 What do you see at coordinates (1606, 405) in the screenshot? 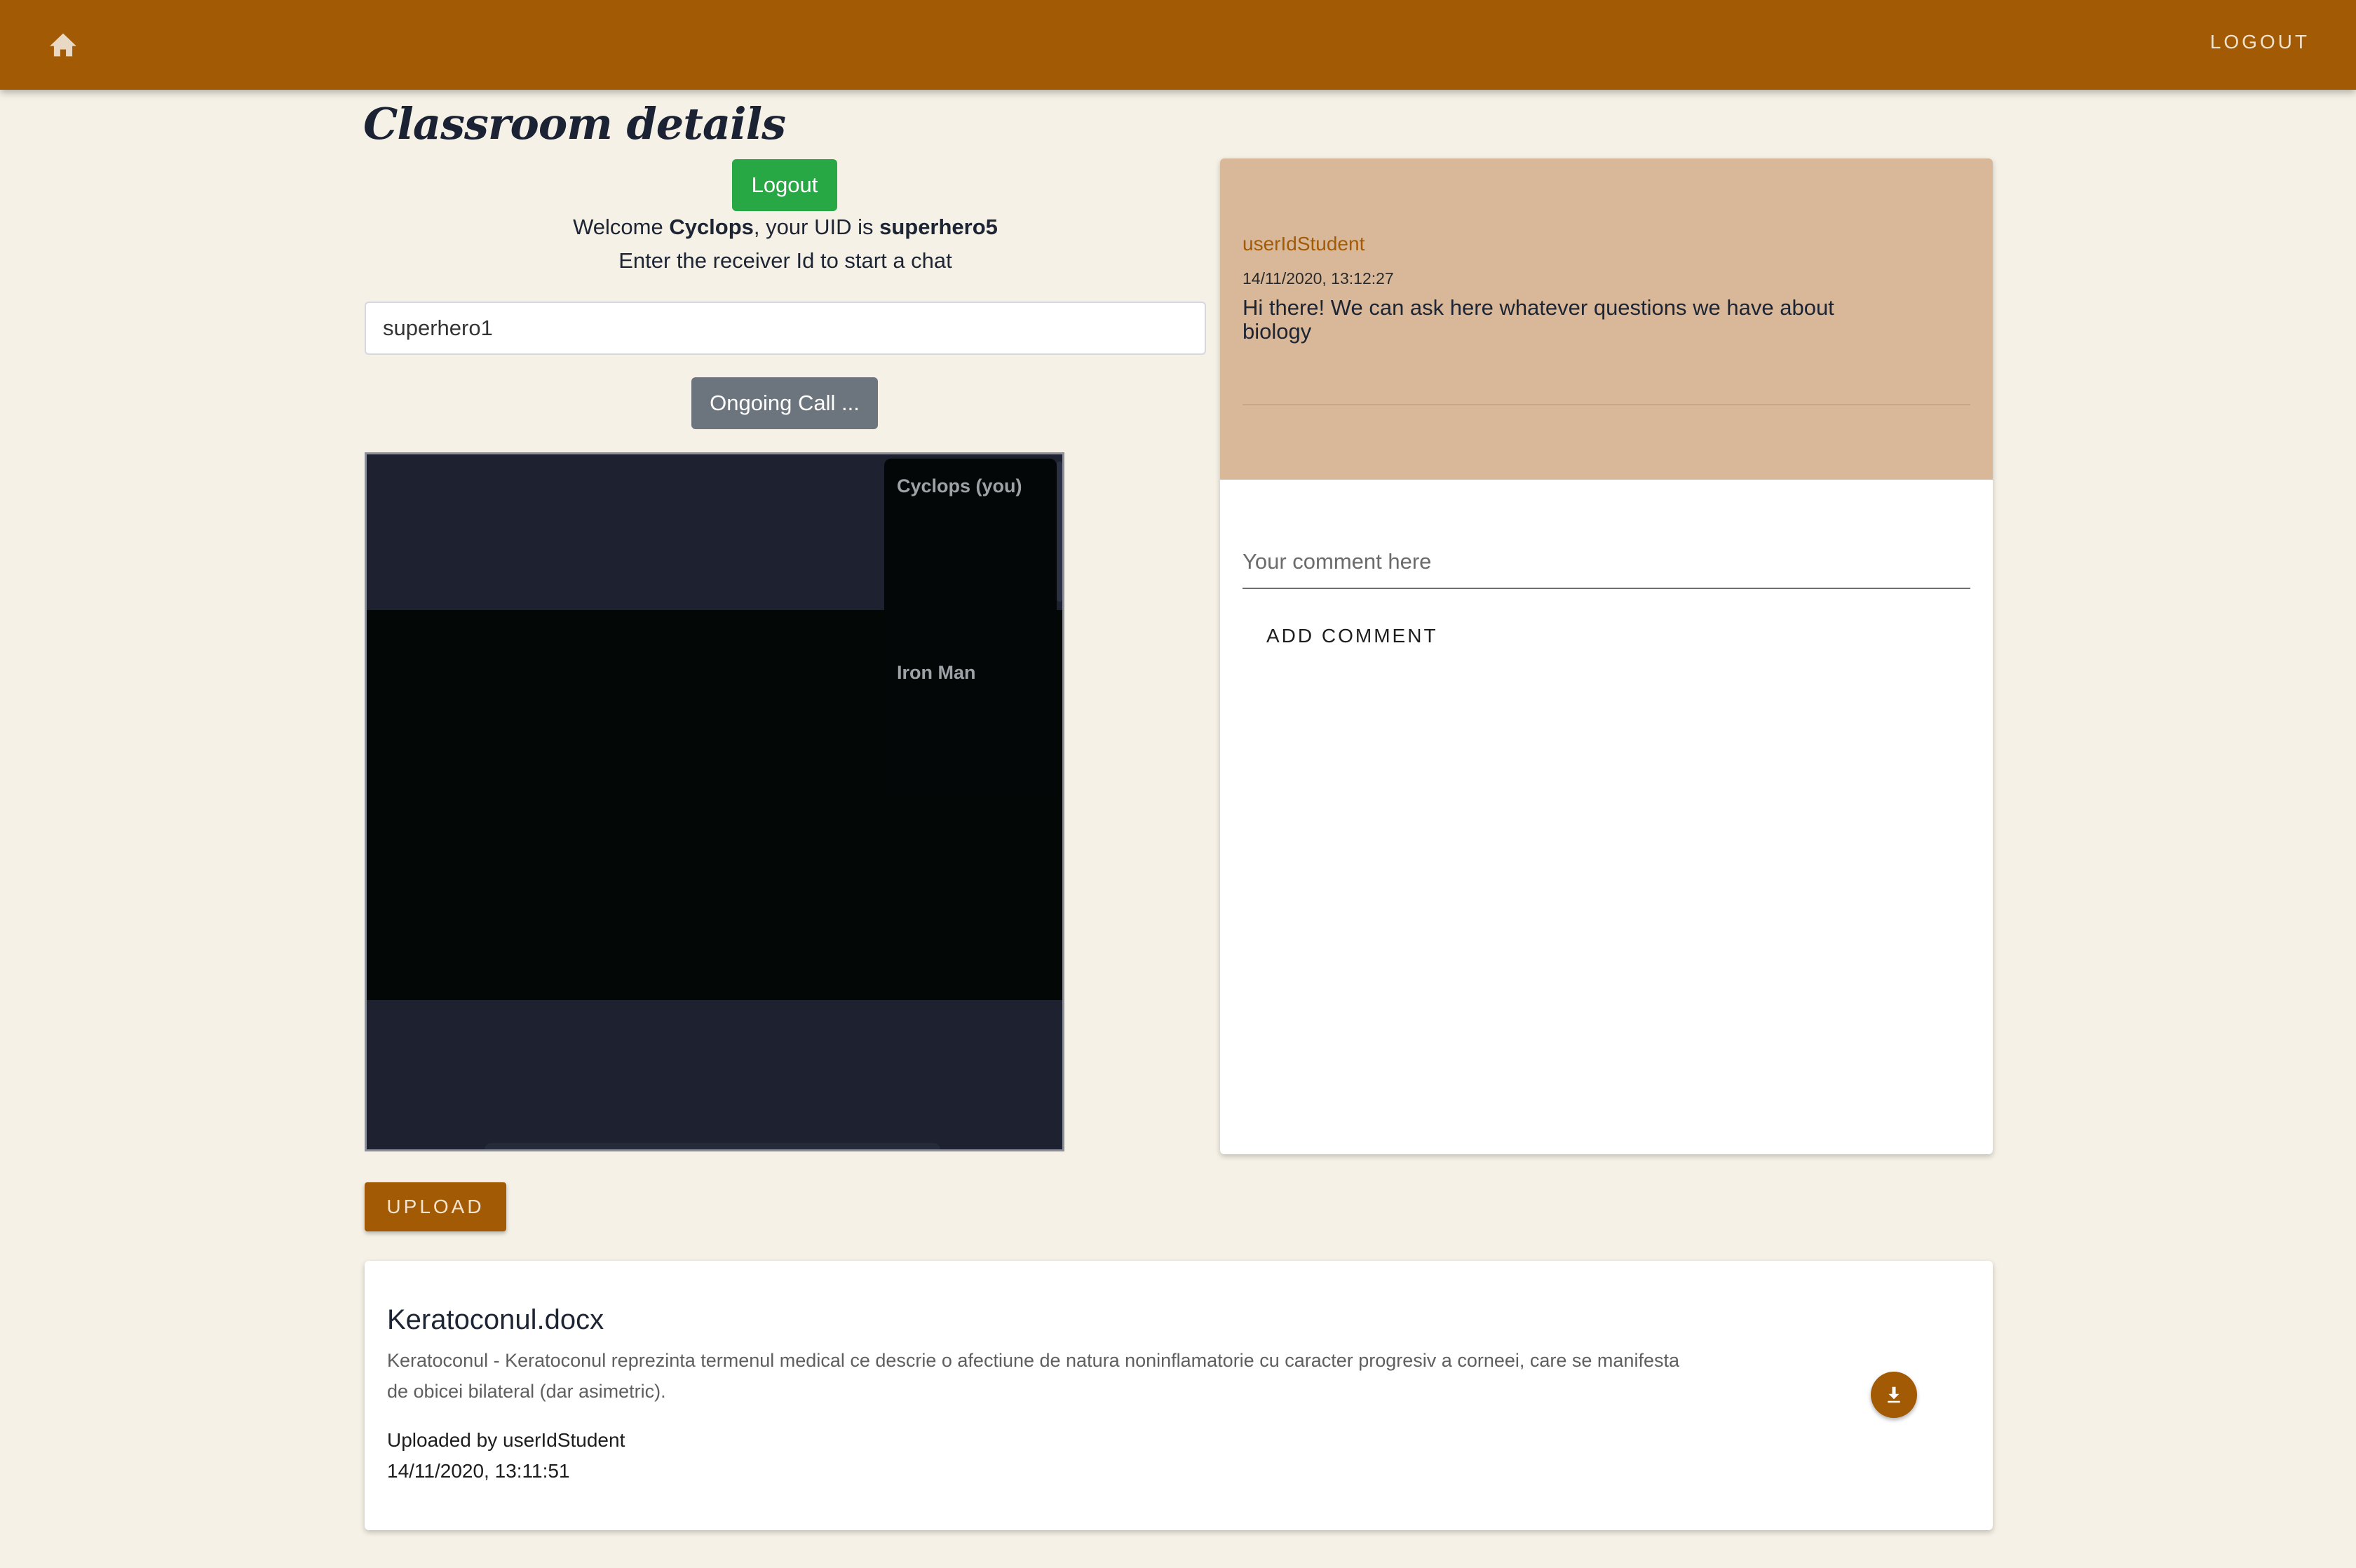
I see `message-divider` at bounding box center [1606, 405].